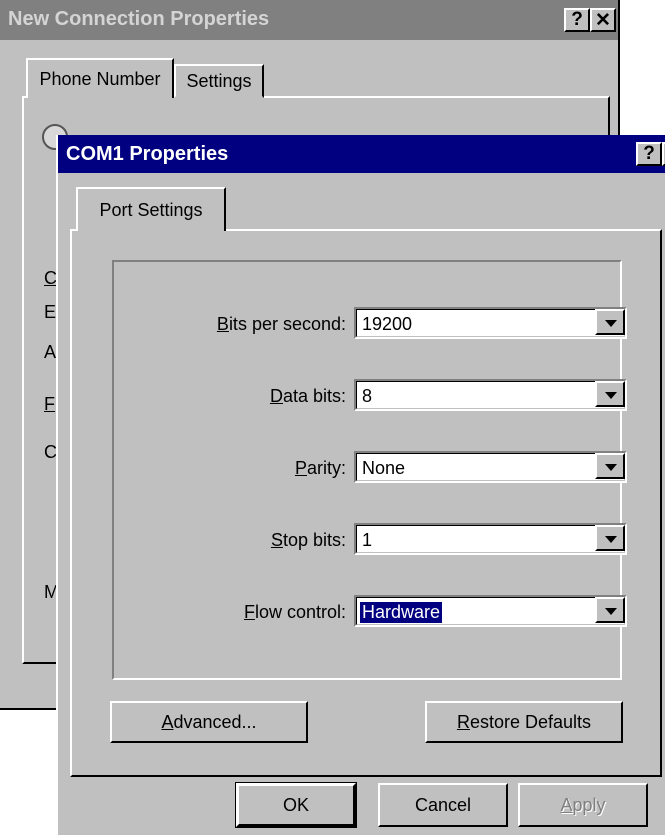  What do you see at coordinates (309, 20) in the screenshot?
I see `back-window-titlebar: New Connection Properties ? ✕` at bounding box center [309, 20].